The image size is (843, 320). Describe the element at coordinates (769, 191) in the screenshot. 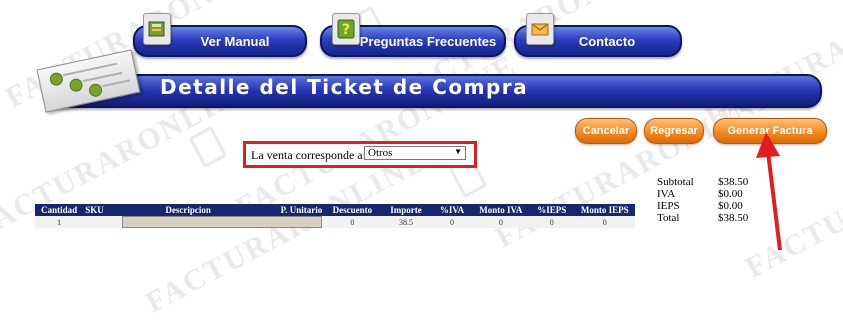

I see `red-arrow-annotation` at that location.